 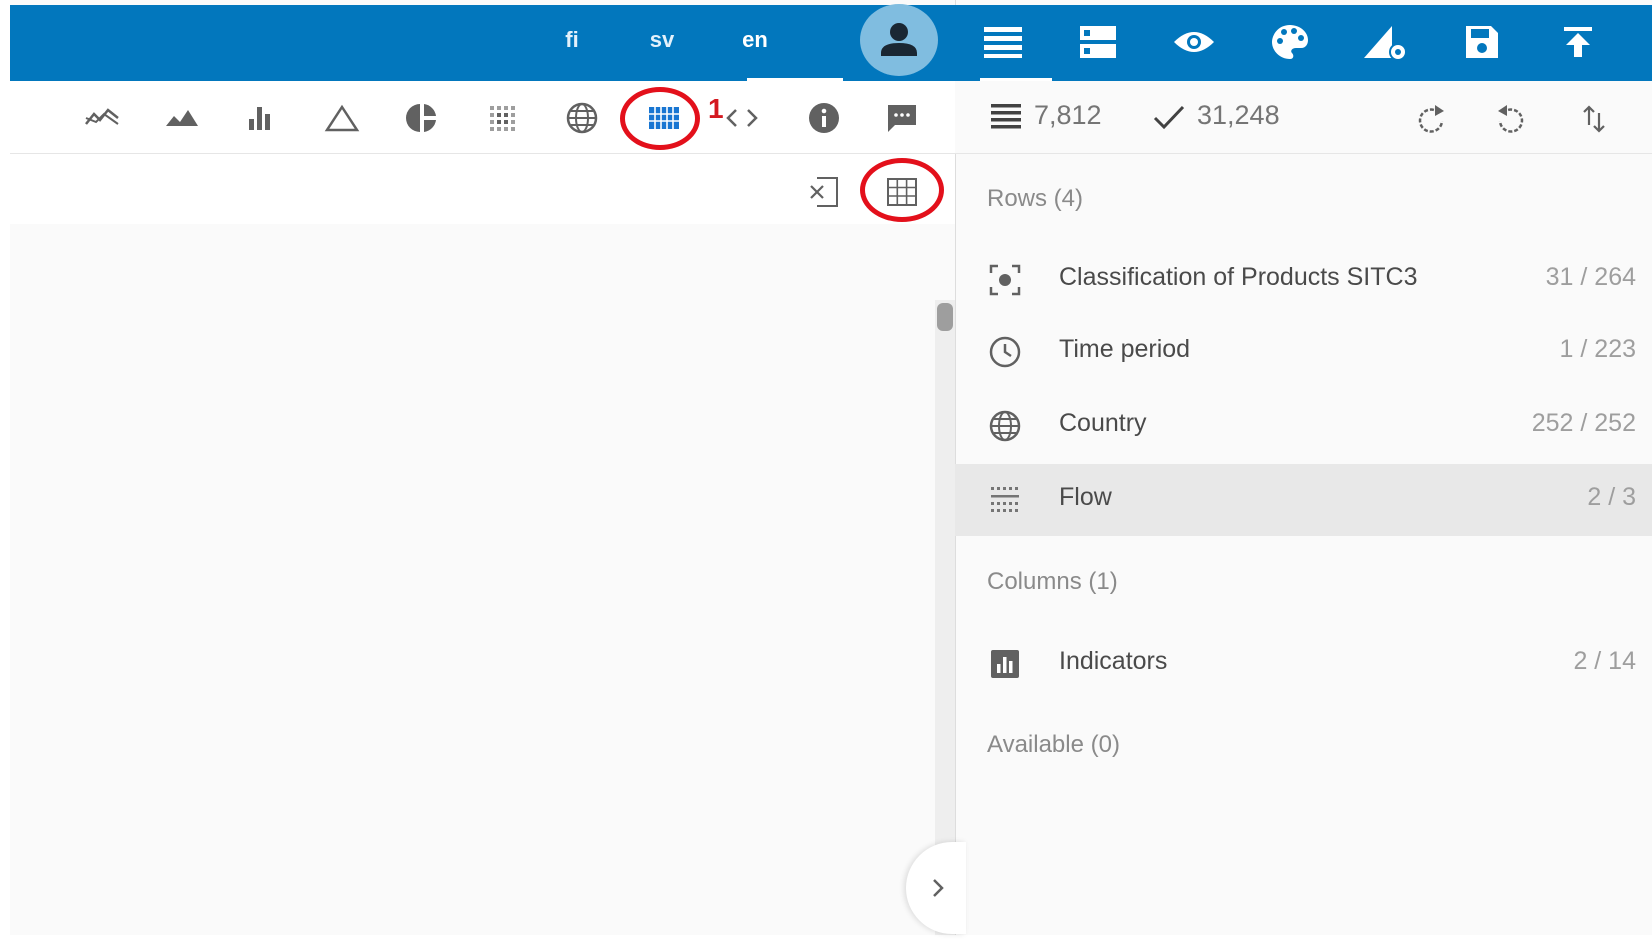 I want to click on dimension-label: Time period, so click(x=1125, y=349).